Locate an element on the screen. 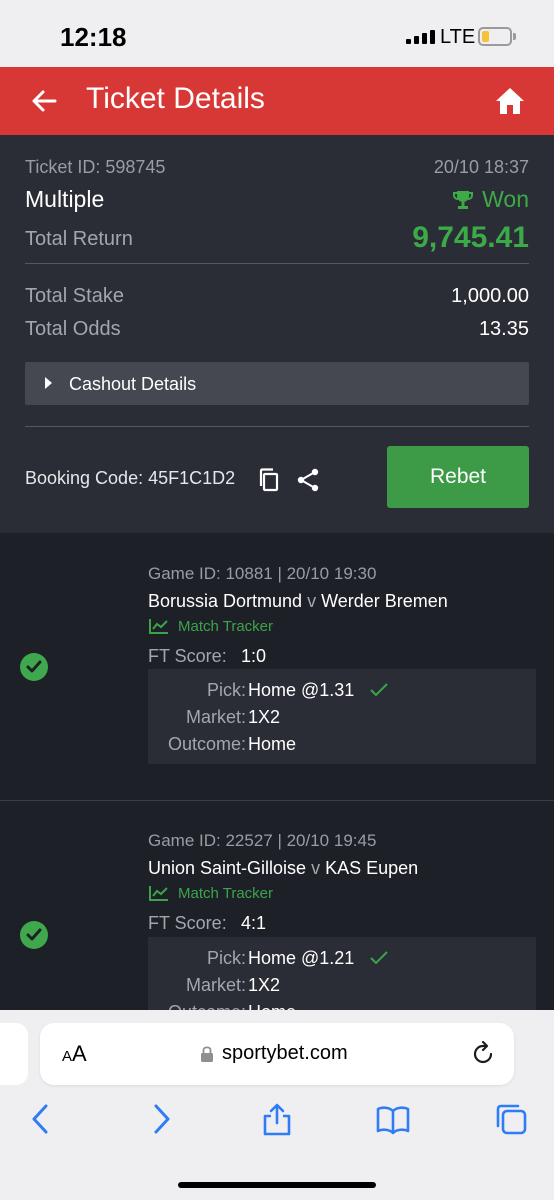  share-icon is located at coordinates (308, 480).